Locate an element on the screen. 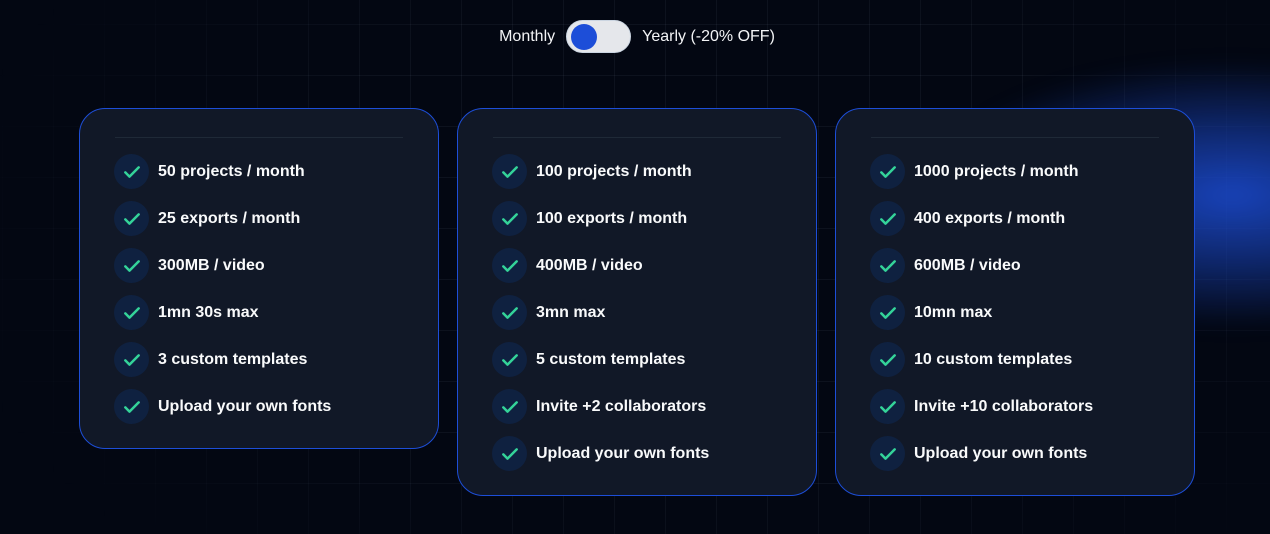 This screenshot has width=1270, height=534. feature-item: 300MB / video is located at coordinates (259, 265).